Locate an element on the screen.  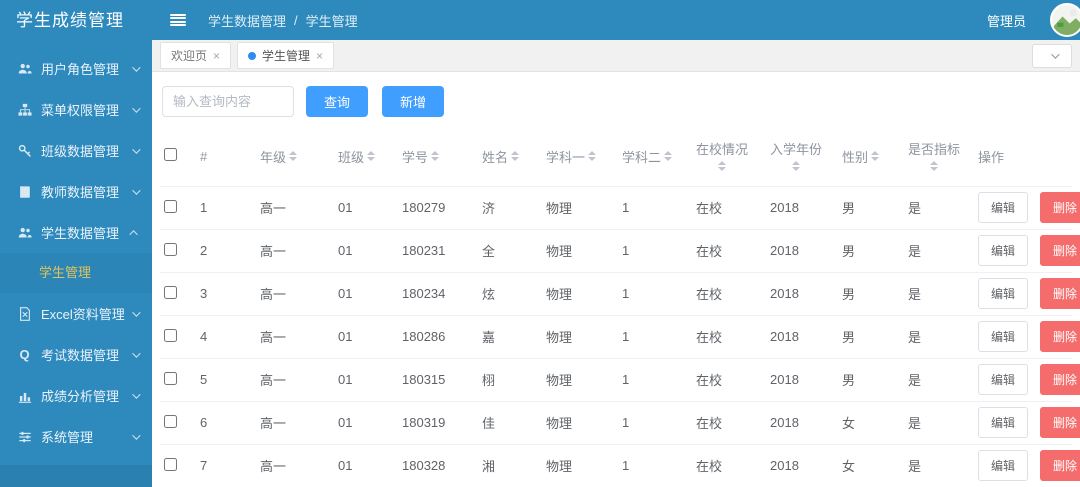
sidebar-item-7: Q 考试数据管理 is located at coordinates (76, 354).